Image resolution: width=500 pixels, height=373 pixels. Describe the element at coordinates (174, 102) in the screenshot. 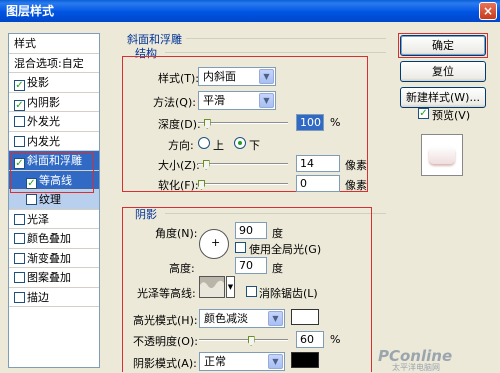

I see `method-label: 方法(Q):` at that location.